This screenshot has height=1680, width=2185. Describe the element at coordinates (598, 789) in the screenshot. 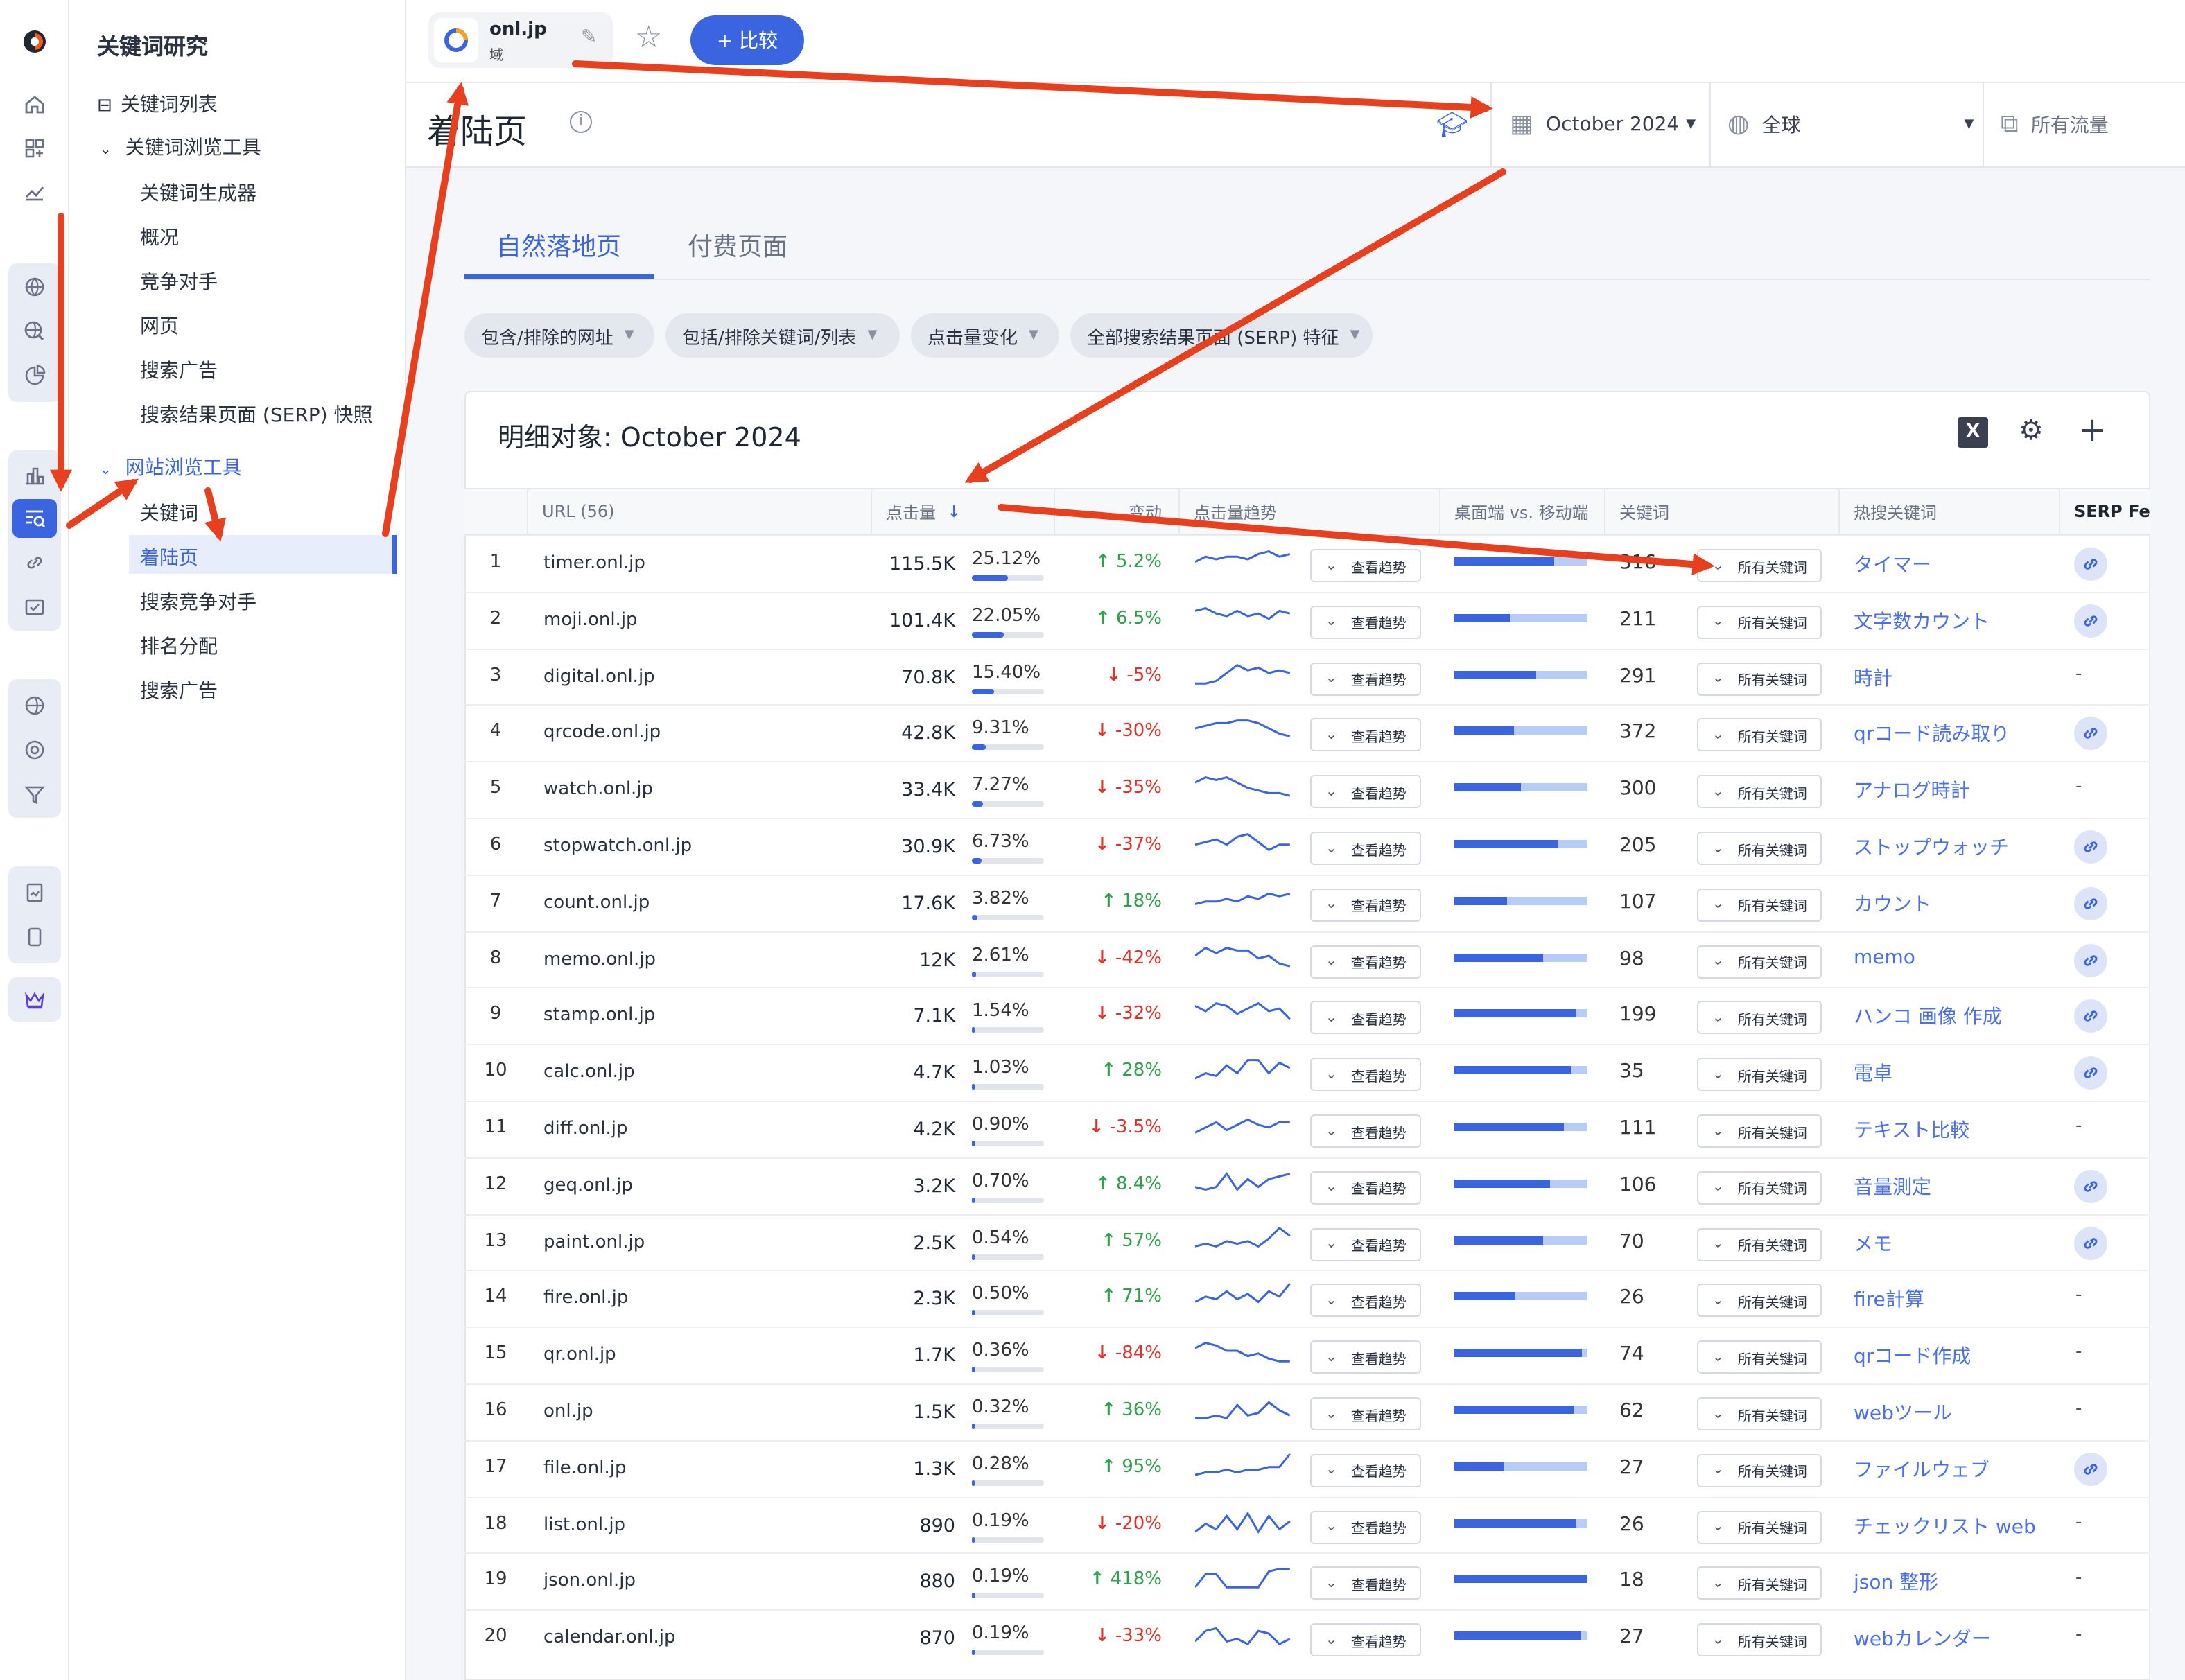

I see `row-url: watch.onl.jp` at that location.